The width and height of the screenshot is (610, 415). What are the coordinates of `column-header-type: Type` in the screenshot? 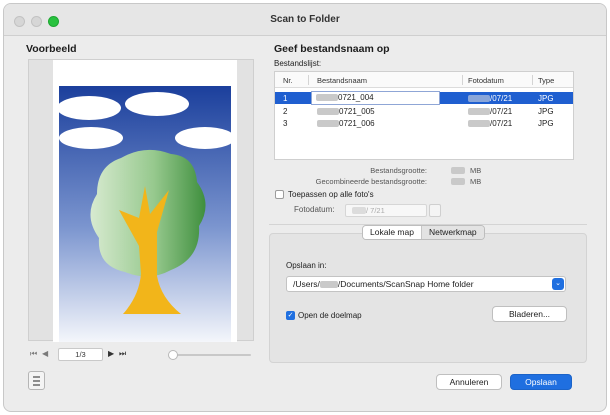 It's located at (546, 80).